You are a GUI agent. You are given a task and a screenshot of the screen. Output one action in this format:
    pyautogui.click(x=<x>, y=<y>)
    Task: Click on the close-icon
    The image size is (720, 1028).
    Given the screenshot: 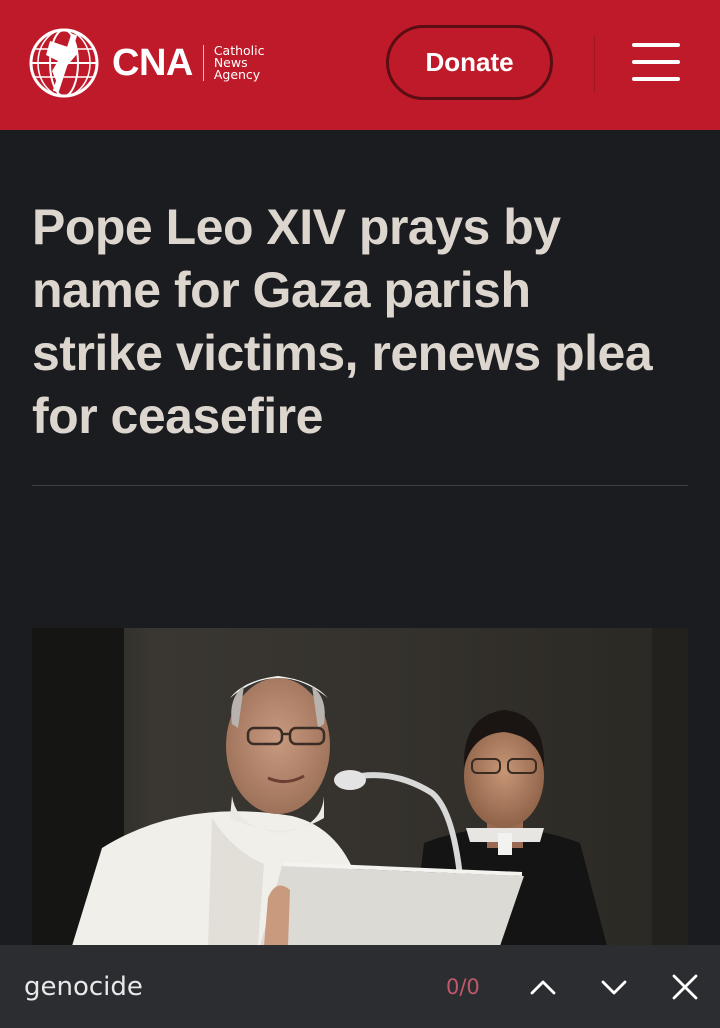 What is the action you would take?
    pyautogui.click(x=685, y=987)
    